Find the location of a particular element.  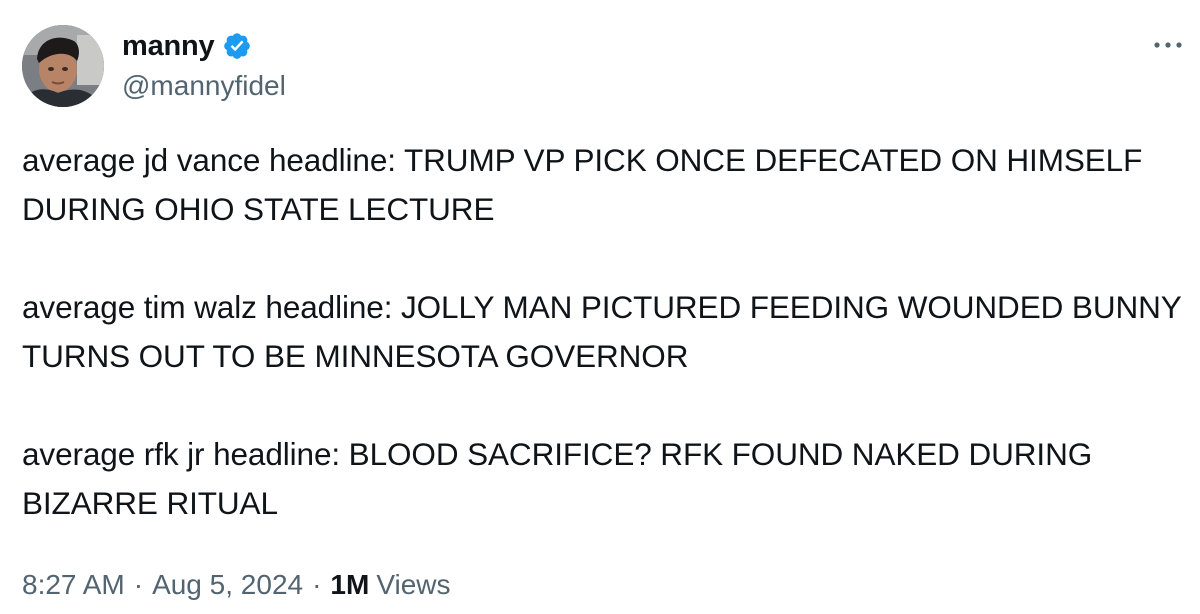

profile-photo-icon is located at coordinates (63, 66).